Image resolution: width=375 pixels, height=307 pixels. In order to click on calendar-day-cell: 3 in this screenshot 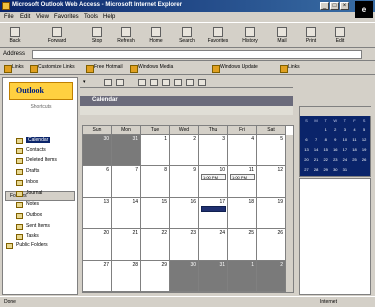, I will do `click(213, 151)`.